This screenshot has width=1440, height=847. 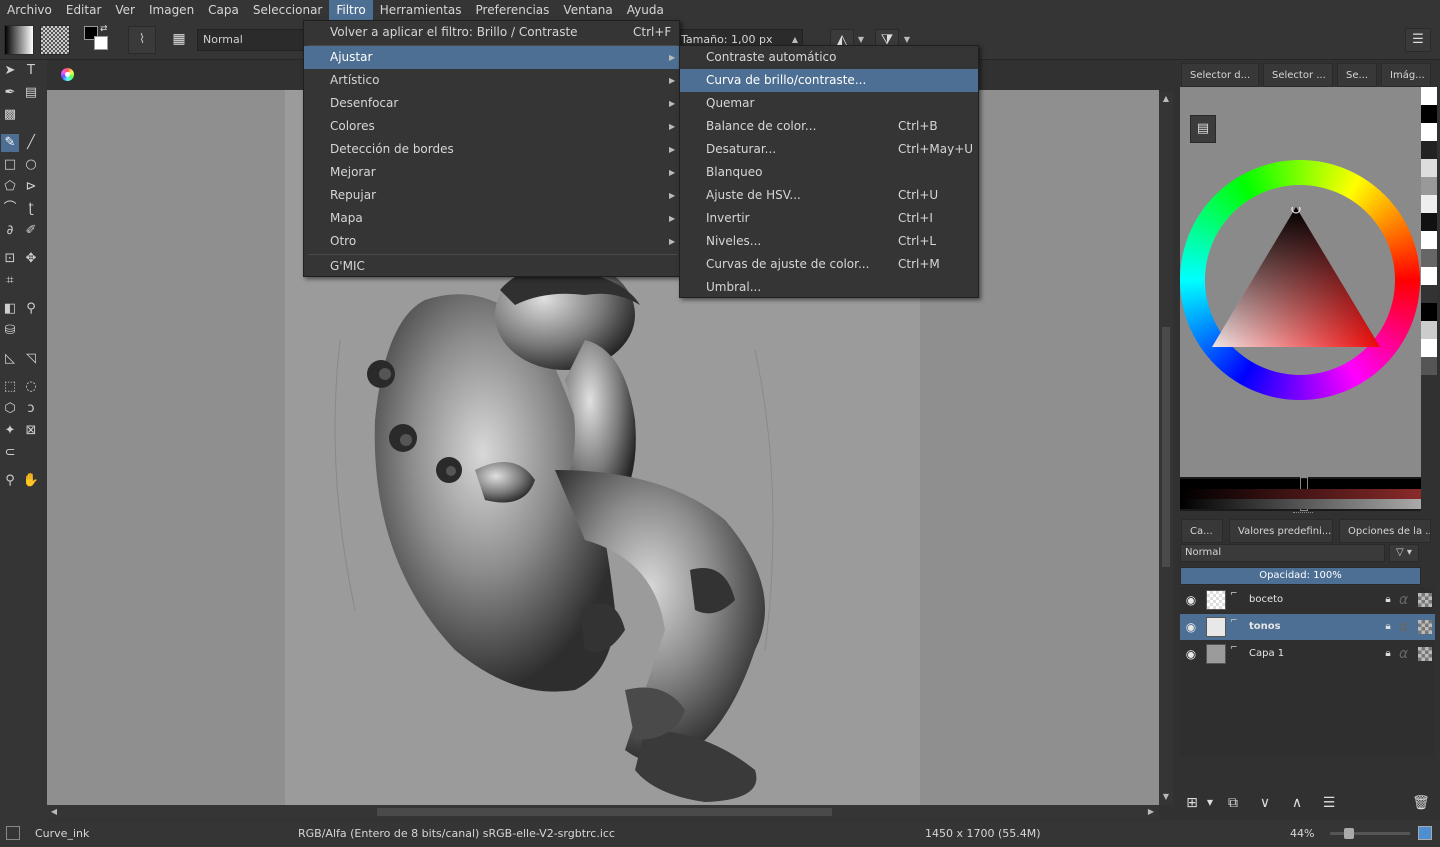 I want to click on polygon-icon: ⬠, so click(x=10, y=187).